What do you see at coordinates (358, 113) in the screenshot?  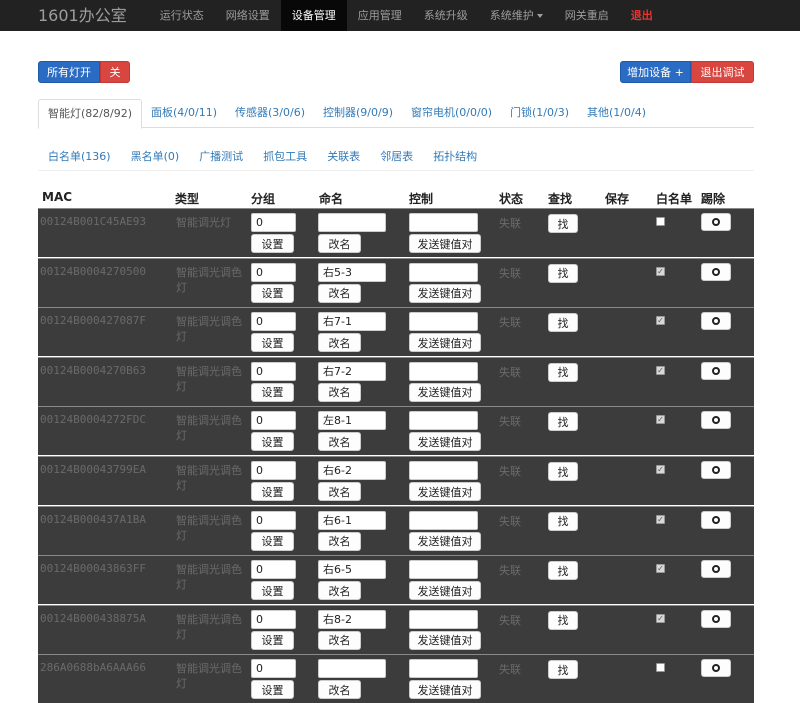 I see `tab-controller: 控制器(9/0/9)` at bounding box center [358, 113].